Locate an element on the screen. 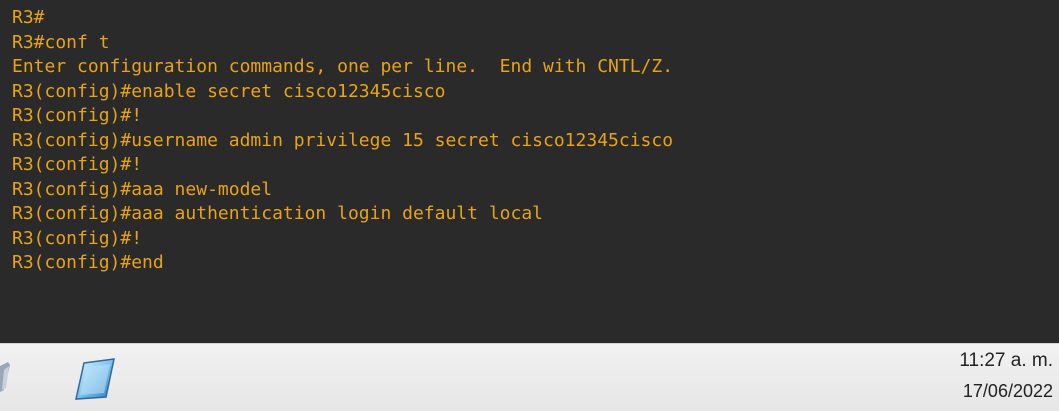  system-clock: 11:27 a. m. 17/06/2022 is located at coordinates (1006, 376).